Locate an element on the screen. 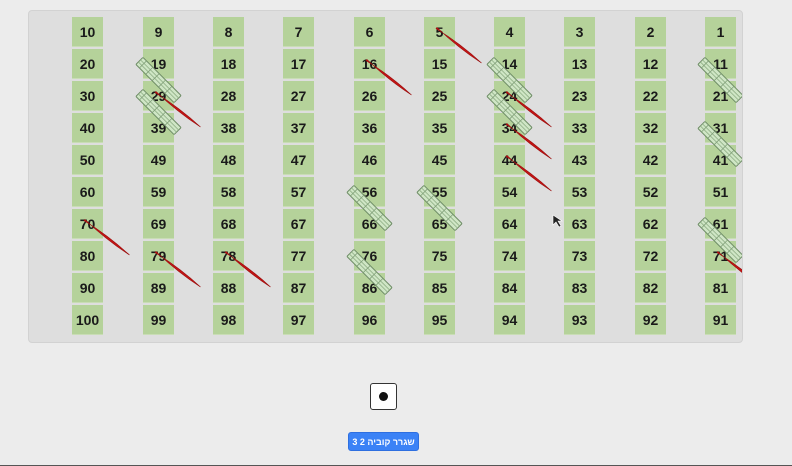 The height and width of the screenshot is (466, 792). dice is located at coordinates (383, 396).